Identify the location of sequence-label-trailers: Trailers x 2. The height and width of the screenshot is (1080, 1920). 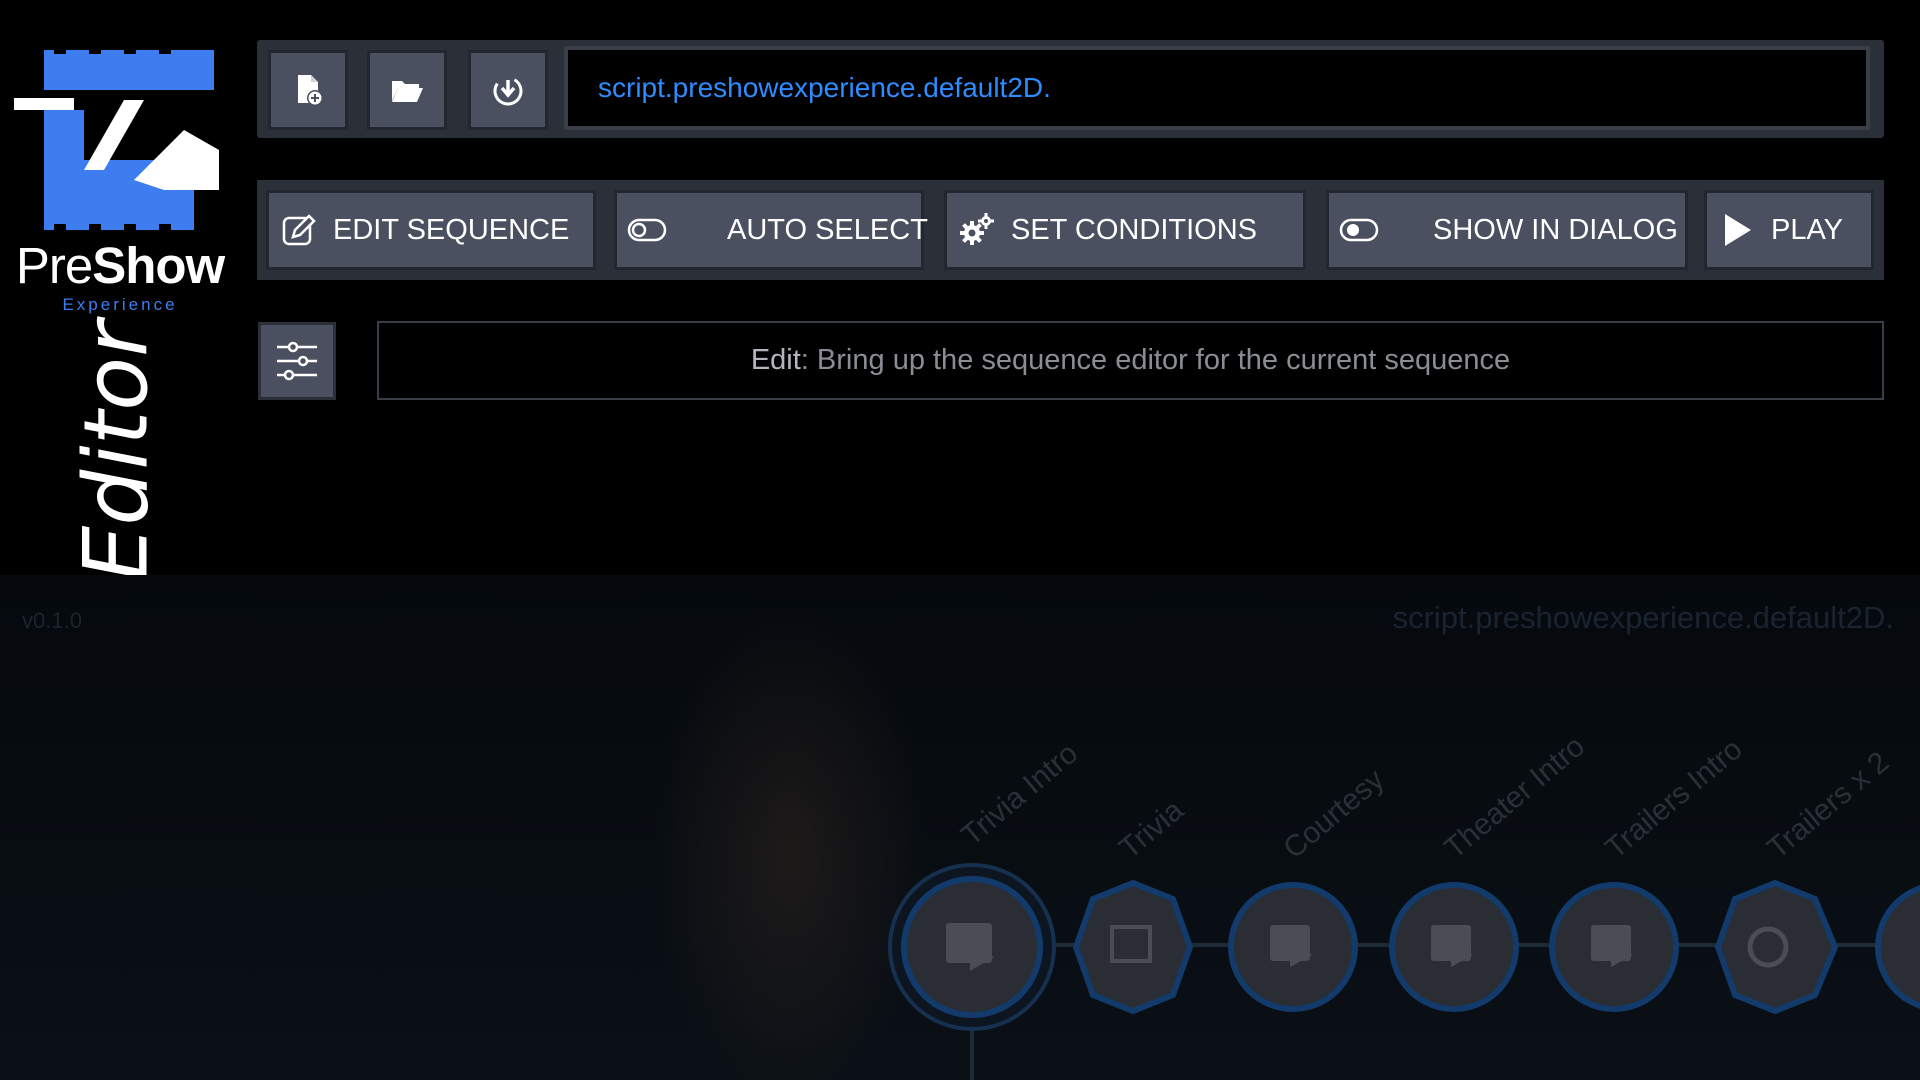
(1828, 805).